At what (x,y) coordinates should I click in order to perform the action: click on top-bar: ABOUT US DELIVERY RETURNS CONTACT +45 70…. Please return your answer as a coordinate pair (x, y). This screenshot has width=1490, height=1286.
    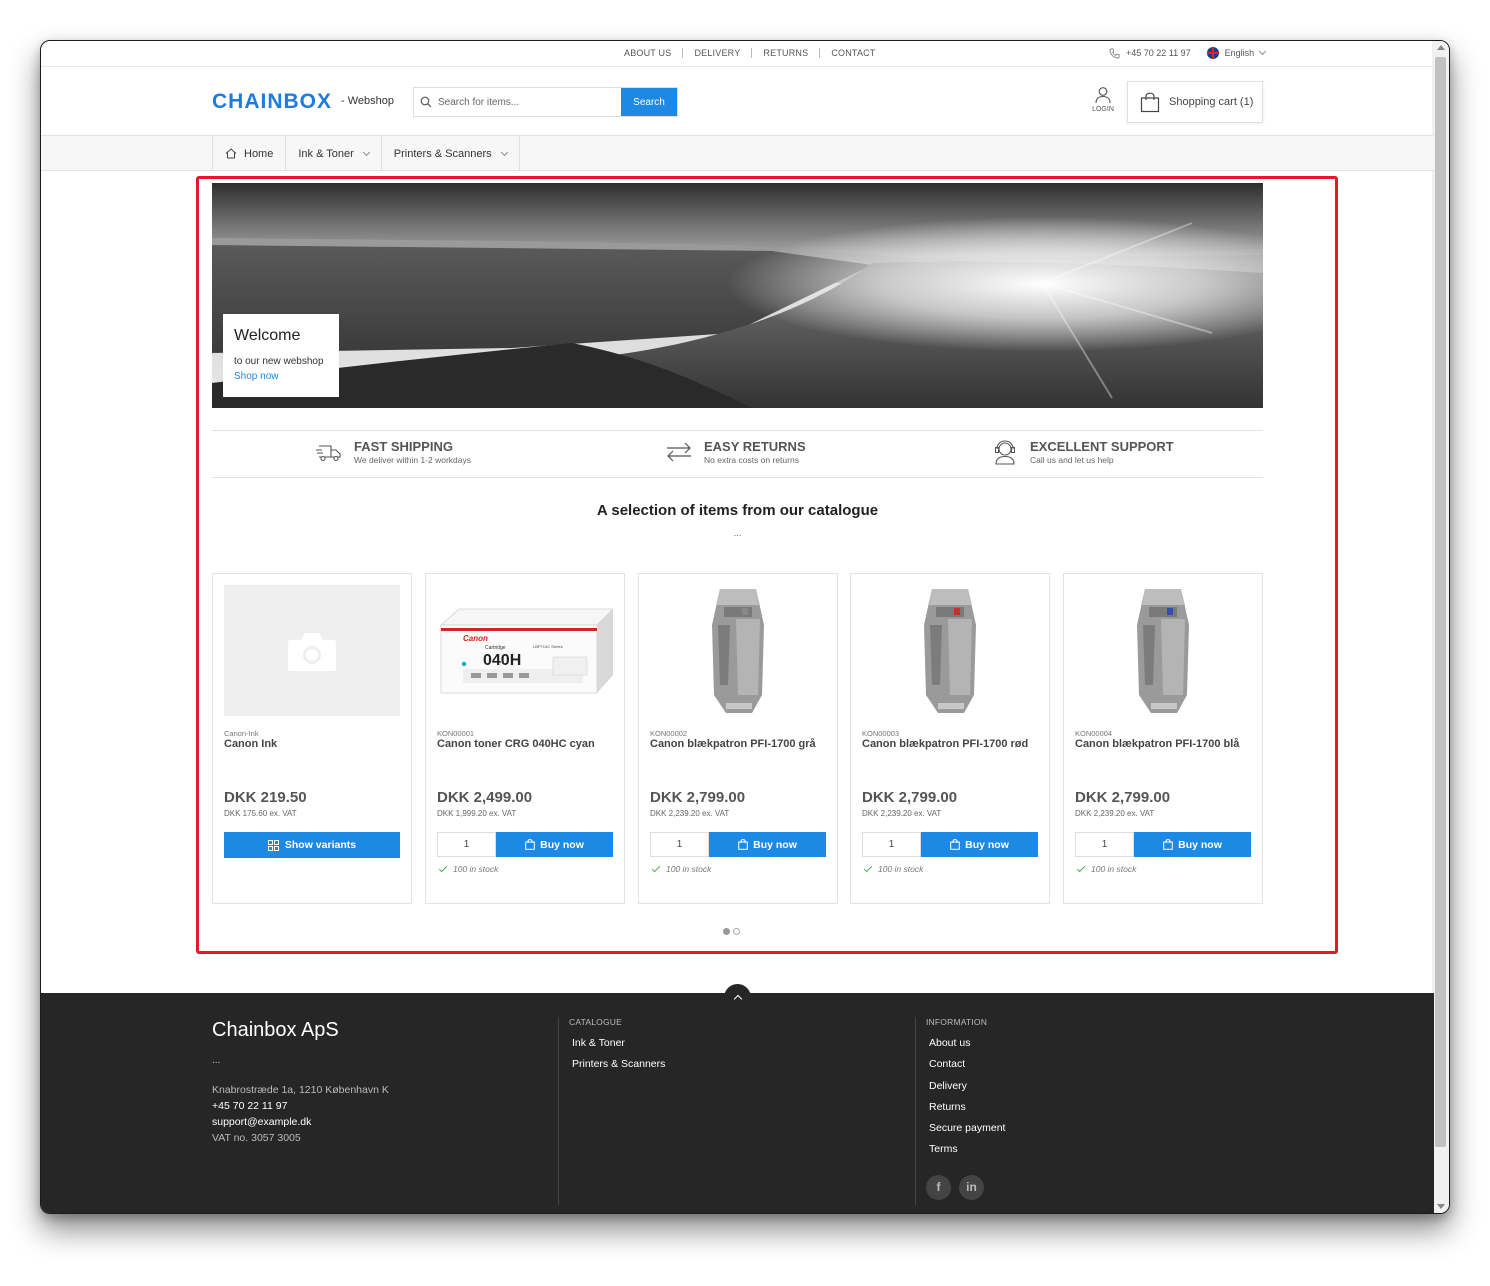
    Looking at the image, I should click on (737, 54).